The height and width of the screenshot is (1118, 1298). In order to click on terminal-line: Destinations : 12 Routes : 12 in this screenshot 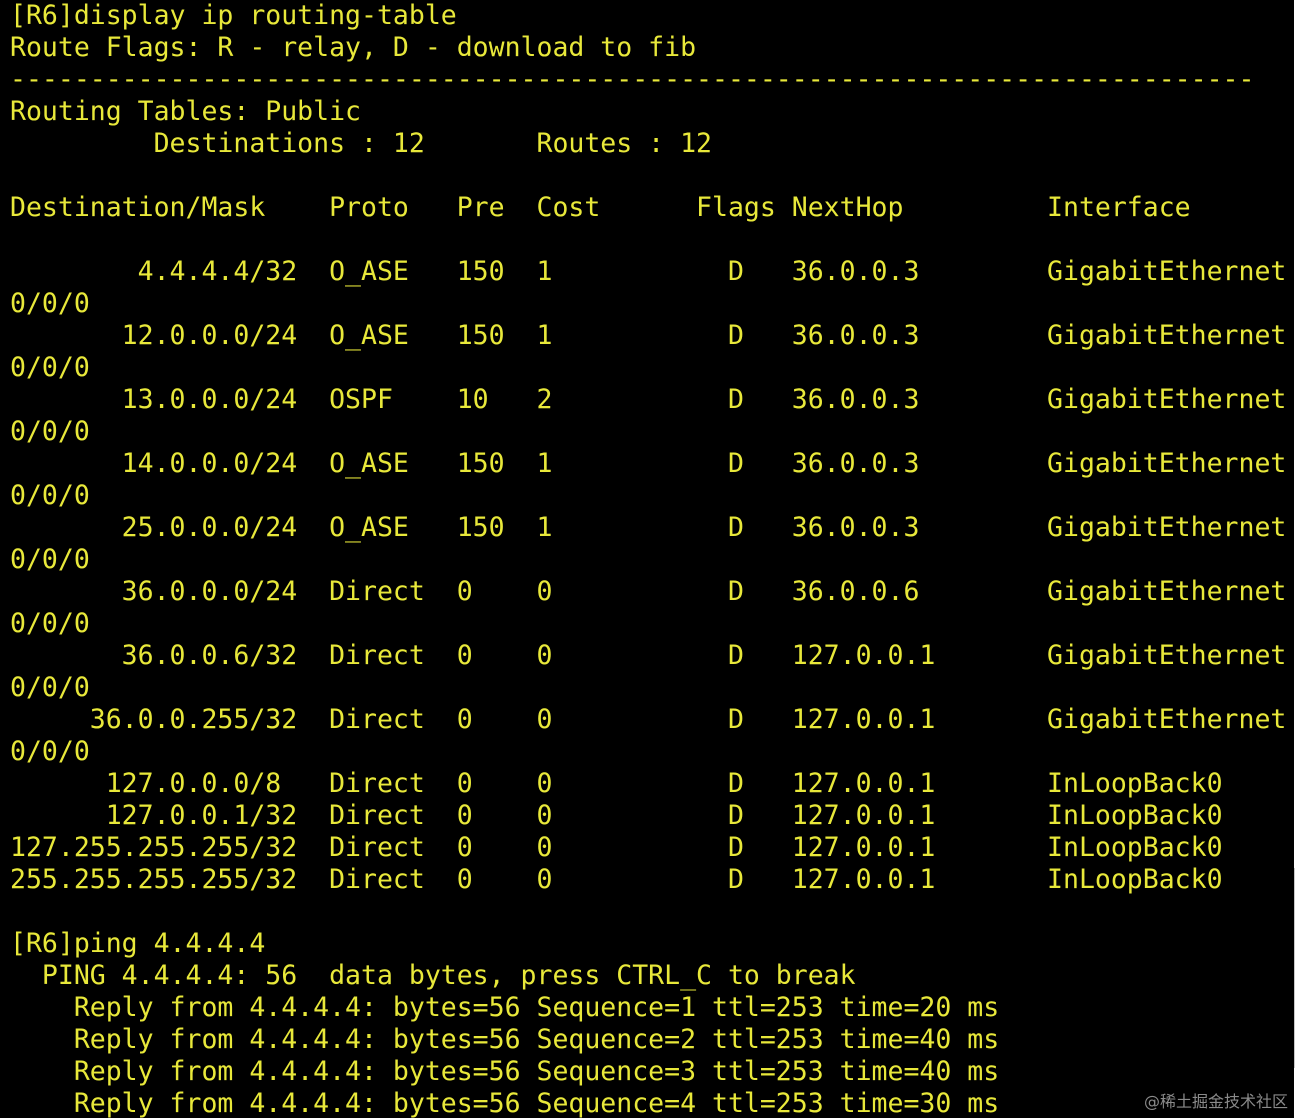, I will do `click(361, 143)`.